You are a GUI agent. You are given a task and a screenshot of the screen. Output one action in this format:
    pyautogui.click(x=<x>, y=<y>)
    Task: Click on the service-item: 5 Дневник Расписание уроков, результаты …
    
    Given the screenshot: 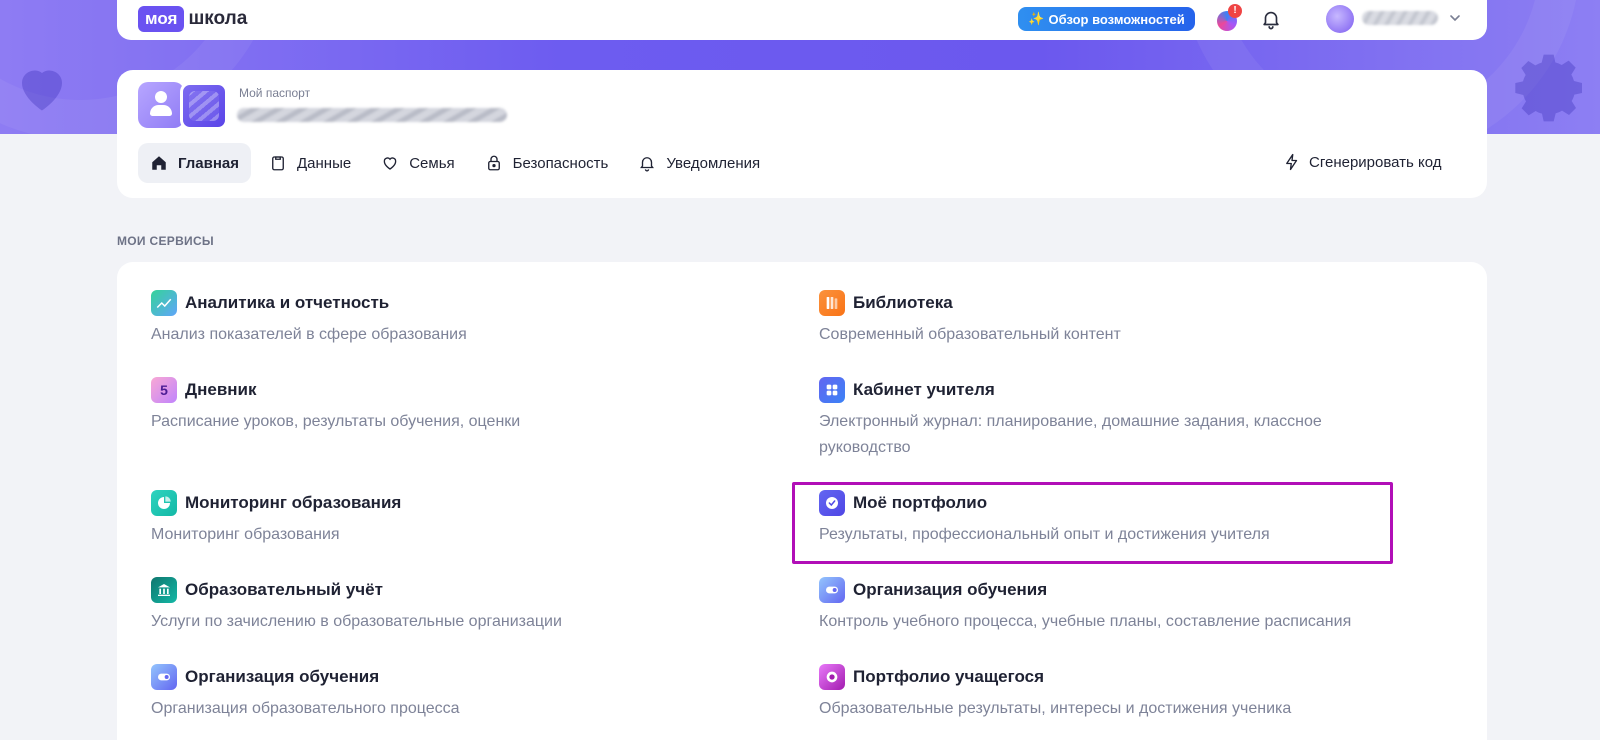 What is the action you would take?
    pyautogui.click(x=451, y=406)
    